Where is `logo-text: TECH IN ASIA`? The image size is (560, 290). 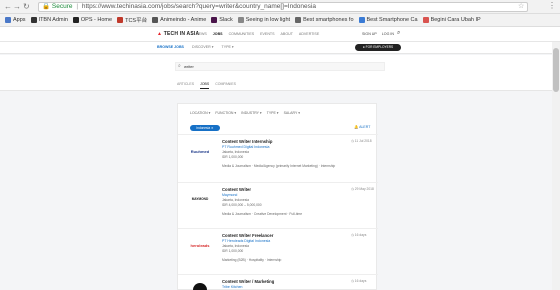
logo-text: TECH IN ASIA is located at coordinates (181, 34).